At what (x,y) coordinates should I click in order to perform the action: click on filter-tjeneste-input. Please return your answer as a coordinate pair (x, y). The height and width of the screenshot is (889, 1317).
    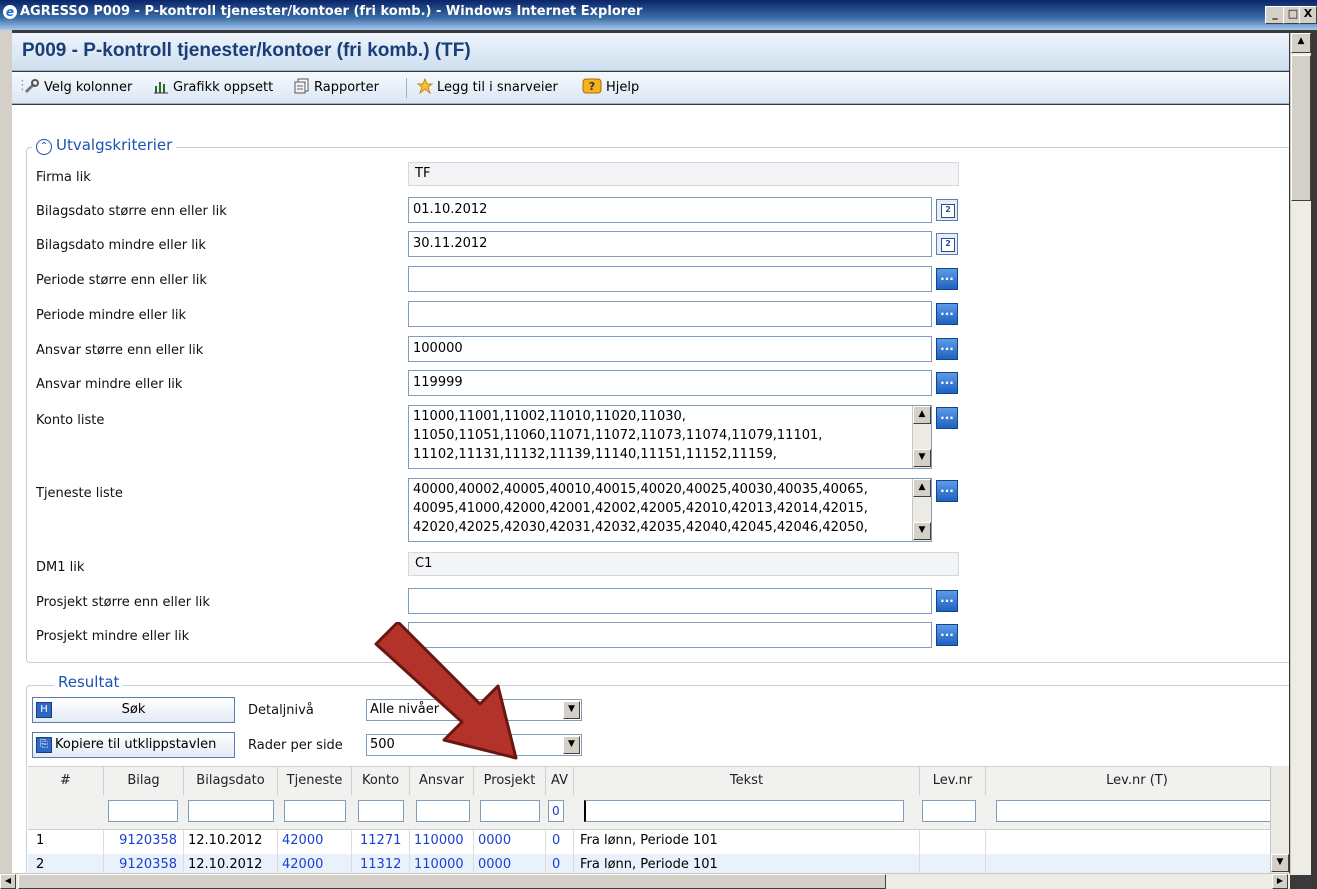
    Looking at the image, I should click on (315, 811).